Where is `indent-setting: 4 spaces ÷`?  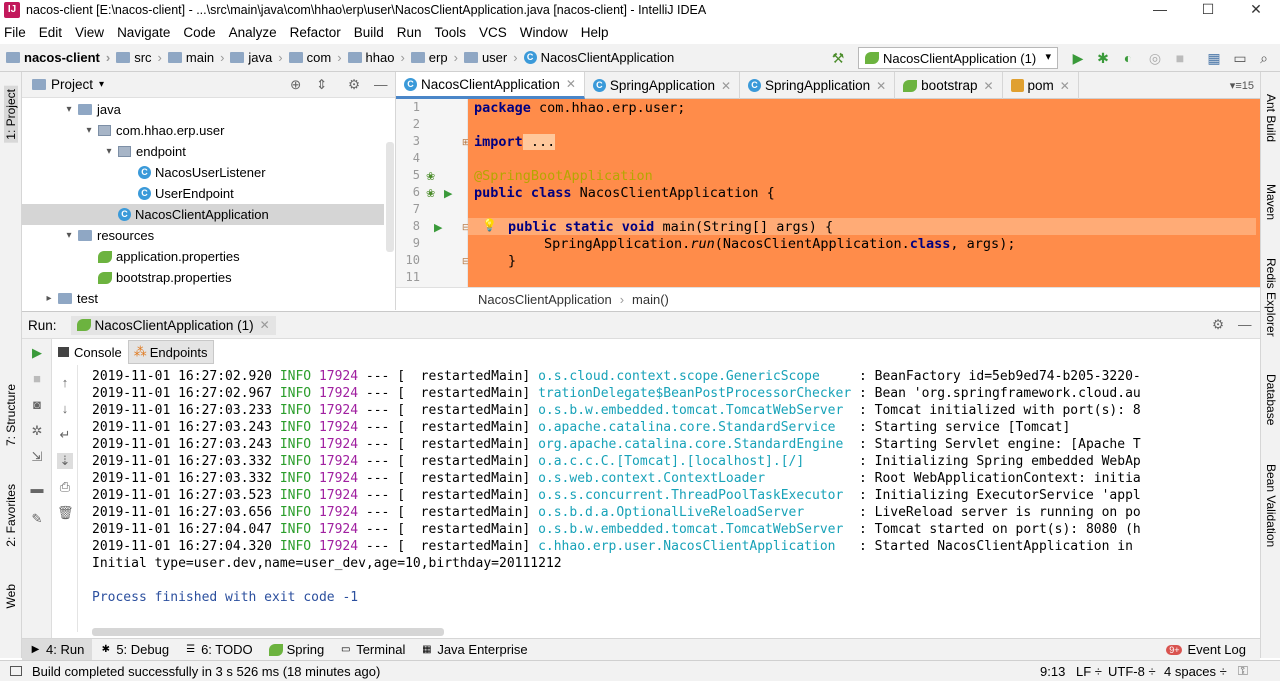 indent-setting: 4 spaces ÷ is located at coordinates (1195, 671).